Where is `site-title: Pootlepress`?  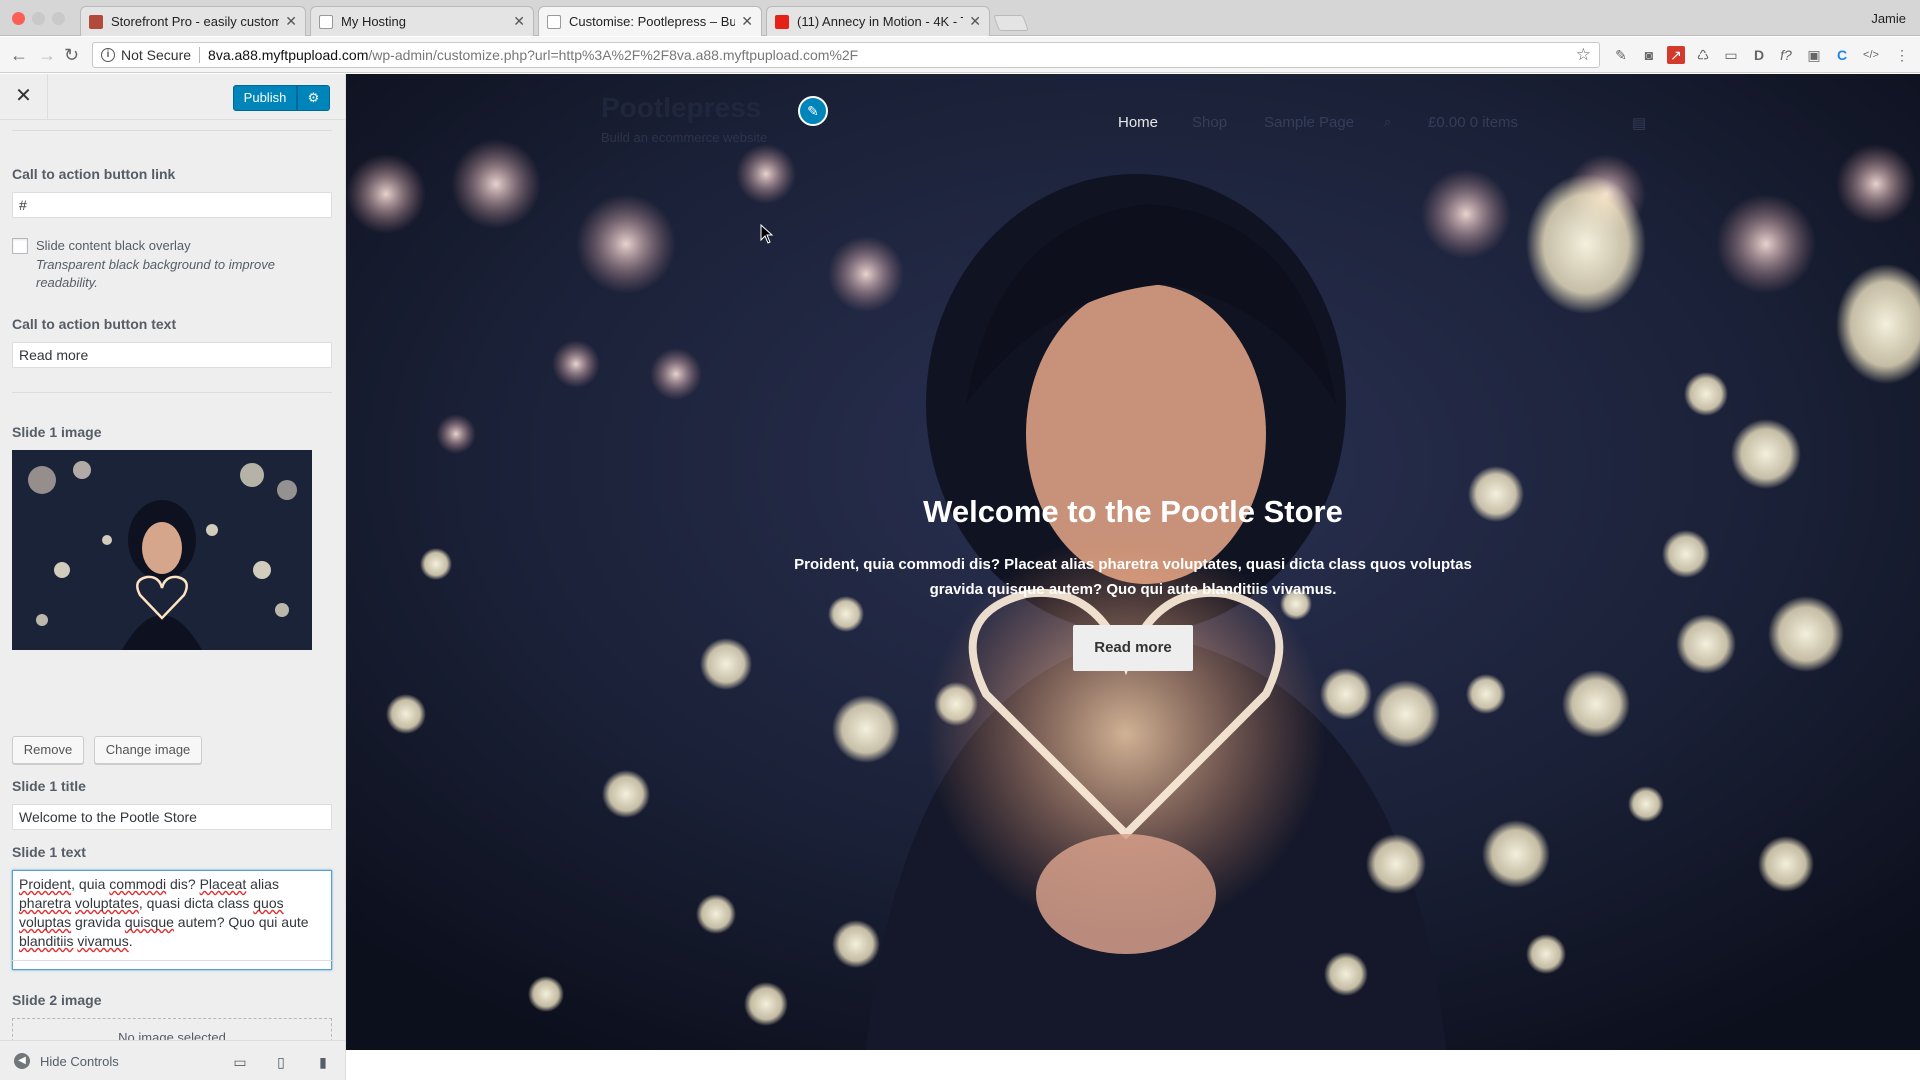 site-title: Pootlepress is located at coordinates (681, 108).